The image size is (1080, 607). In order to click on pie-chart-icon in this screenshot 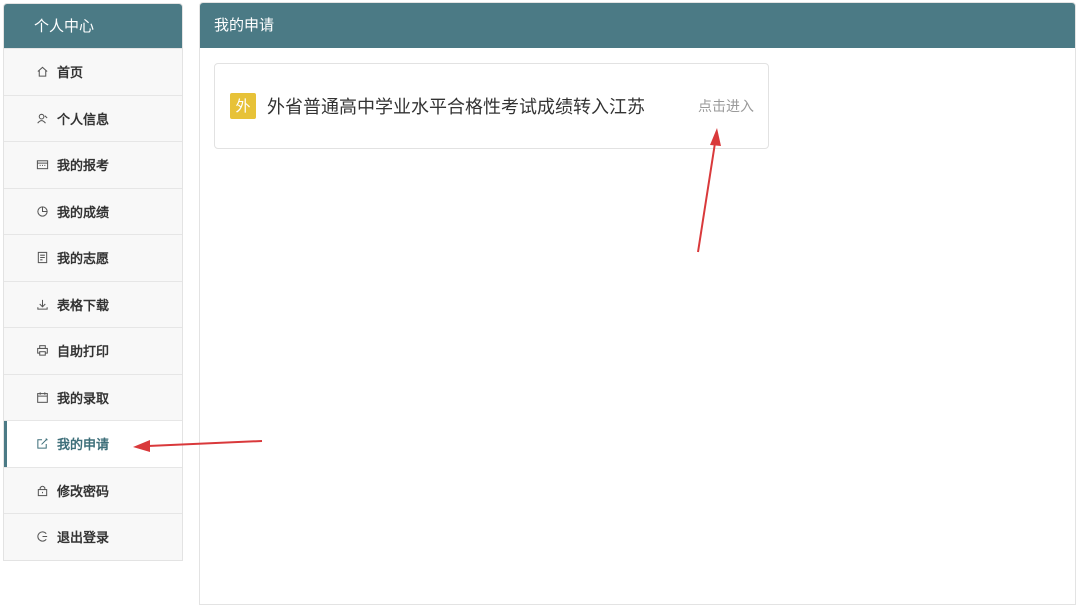, I will do `click(42, 211)`.